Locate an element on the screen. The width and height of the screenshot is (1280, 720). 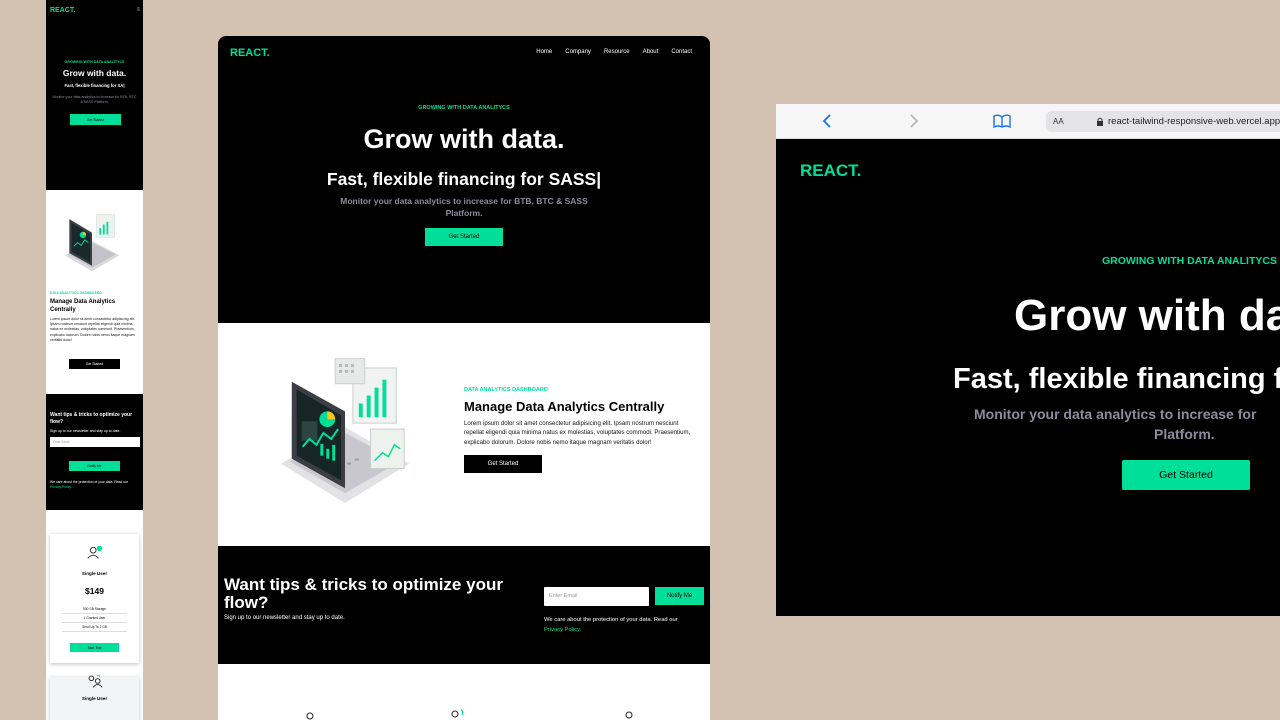
pricing-card: Single User is located at coordinates (94, 697).